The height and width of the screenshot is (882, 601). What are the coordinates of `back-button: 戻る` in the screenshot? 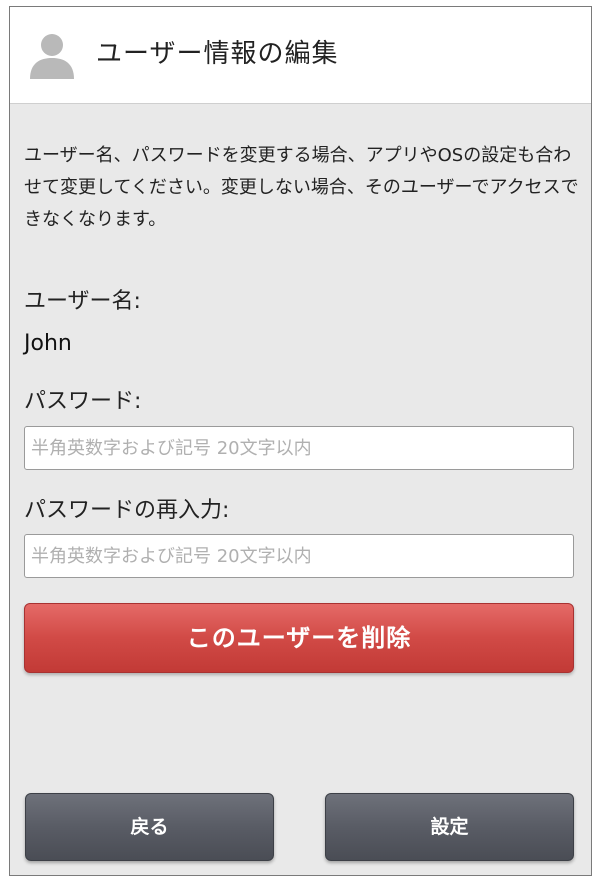 It's located at (149, 827).